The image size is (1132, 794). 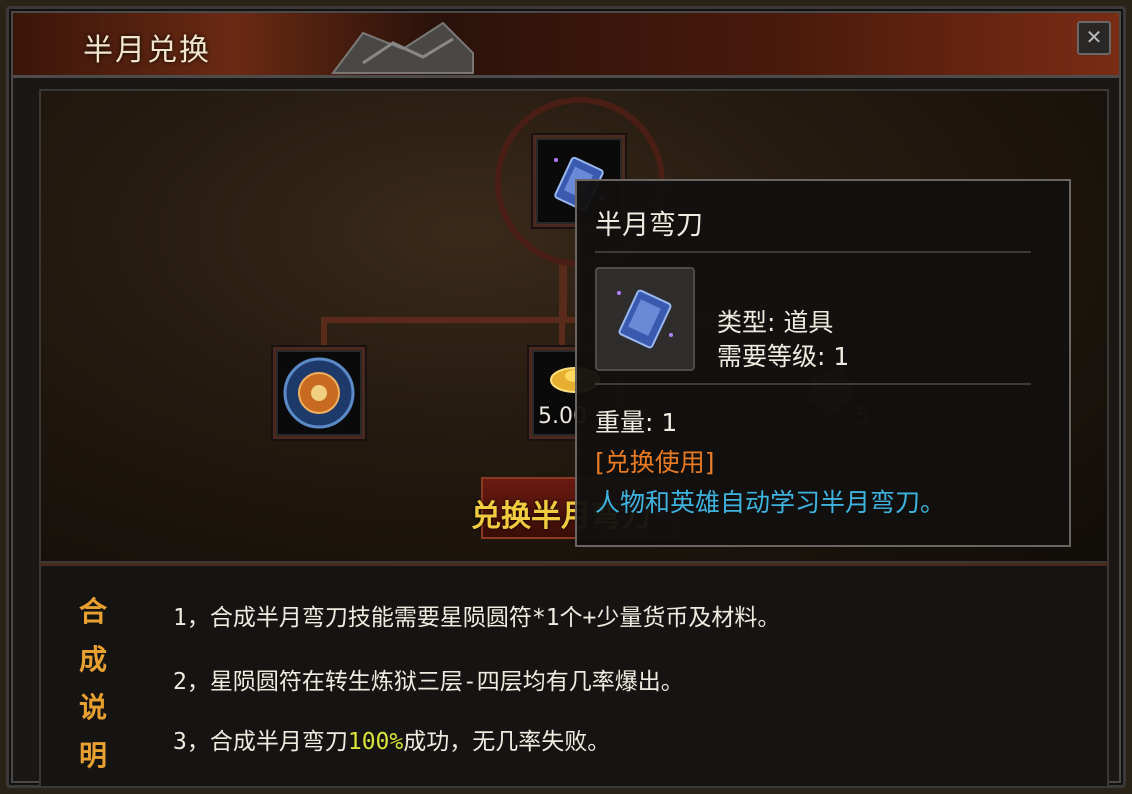 What do you see at coordinates (770, 502) in the screenshot?
I see `tooltip-description: 人物和英雄自动学习半月弯刀。` at bounding box center [770, 502].